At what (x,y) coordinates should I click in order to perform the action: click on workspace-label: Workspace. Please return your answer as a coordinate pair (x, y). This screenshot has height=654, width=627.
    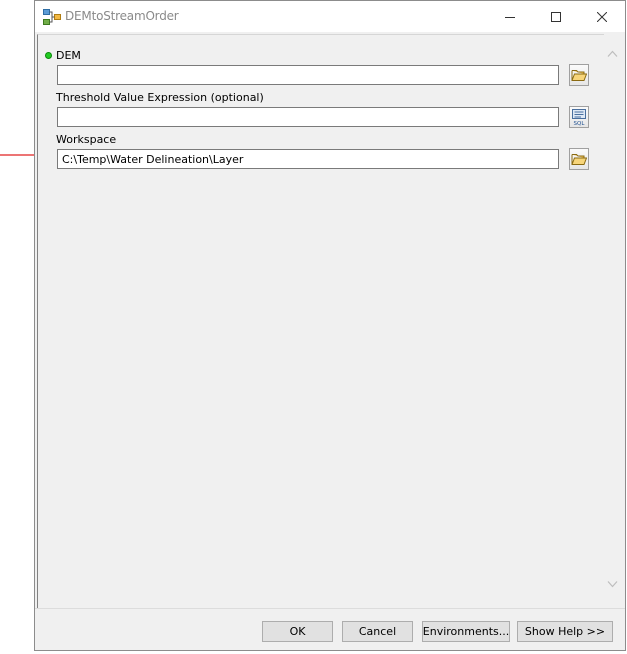
    Looking at the image, I should click on (86, 139).